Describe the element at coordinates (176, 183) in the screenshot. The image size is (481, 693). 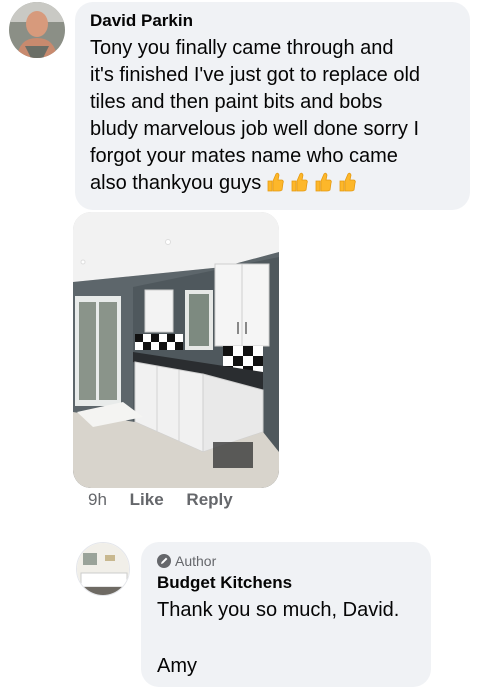
I see `comment-line-text: also thankyou guys` at that location.